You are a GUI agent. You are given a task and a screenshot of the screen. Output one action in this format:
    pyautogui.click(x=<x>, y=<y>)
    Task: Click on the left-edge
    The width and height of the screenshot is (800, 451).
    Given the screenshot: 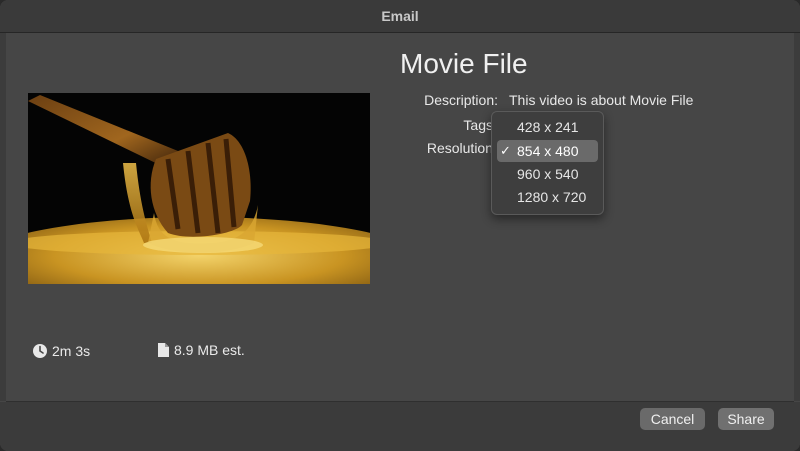 What is the action you would take?
    pyautogui.click(x=3, y=217)
    